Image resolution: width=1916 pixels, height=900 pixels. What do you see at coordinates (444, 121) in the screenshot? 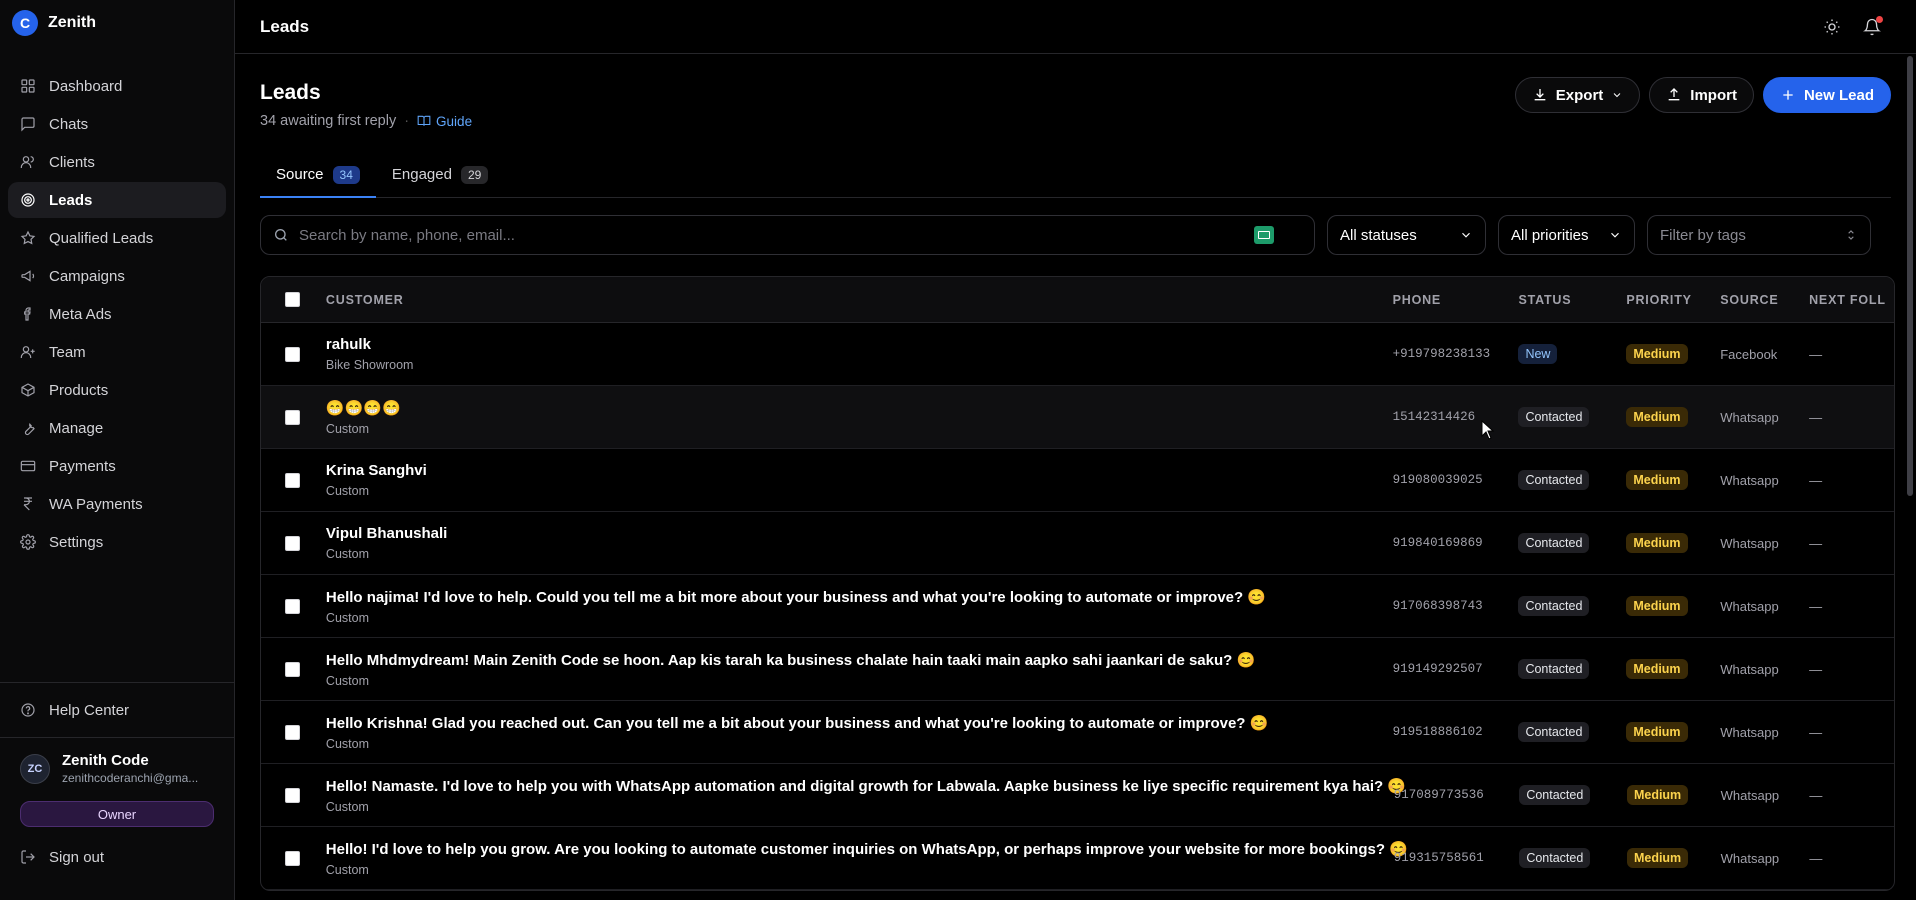
I see `guide-link: Guide` at bounding box center [444, 121].